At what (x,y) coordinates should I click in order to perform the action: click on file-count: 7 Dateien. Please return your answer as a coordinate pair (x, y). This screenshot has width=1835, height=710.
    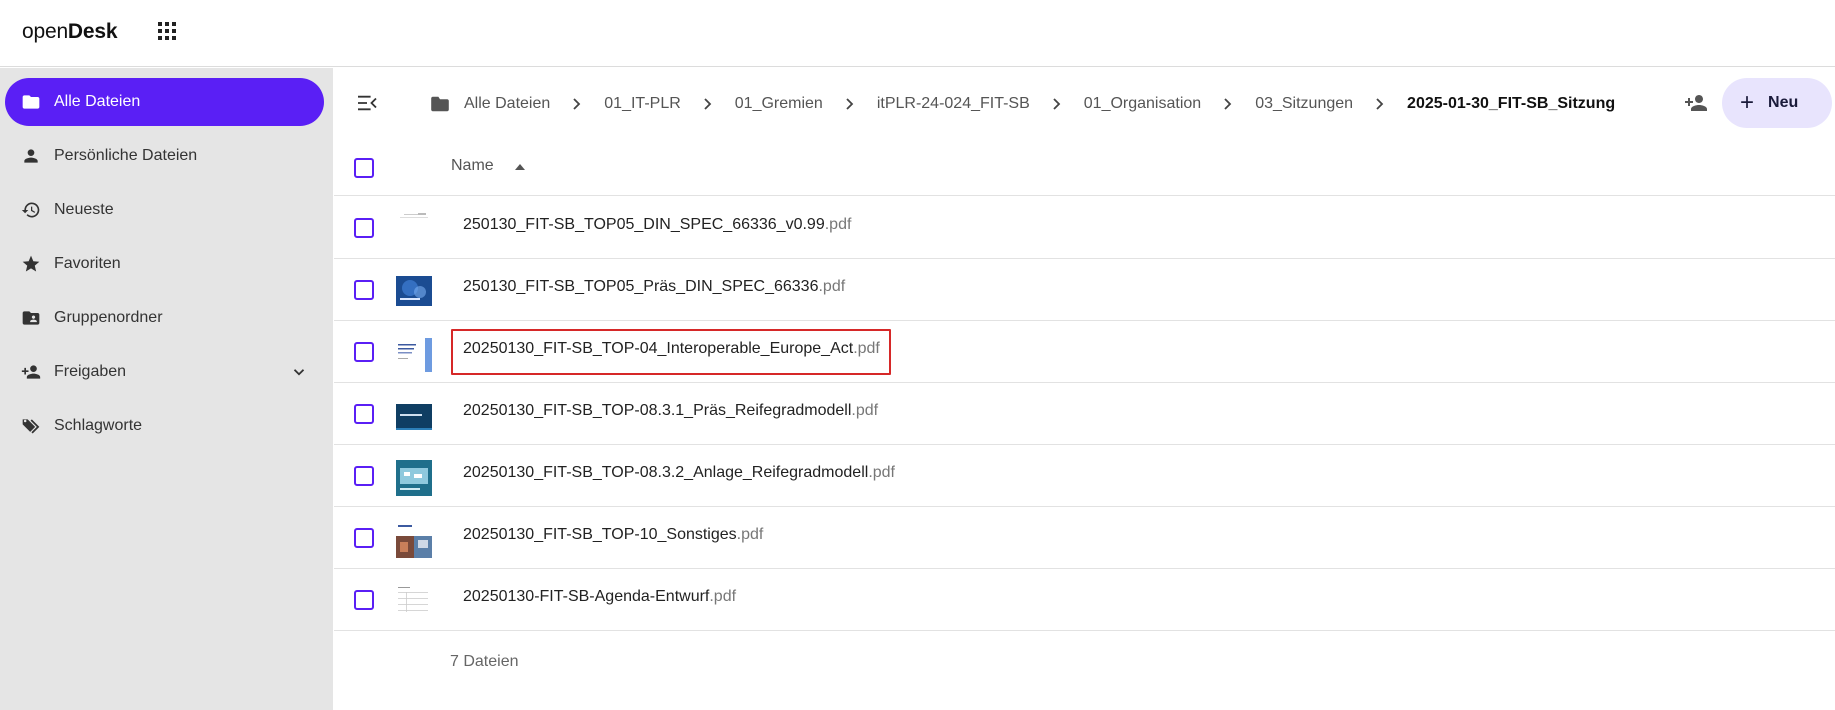
    Looking at the image, I should click on (484, 661).